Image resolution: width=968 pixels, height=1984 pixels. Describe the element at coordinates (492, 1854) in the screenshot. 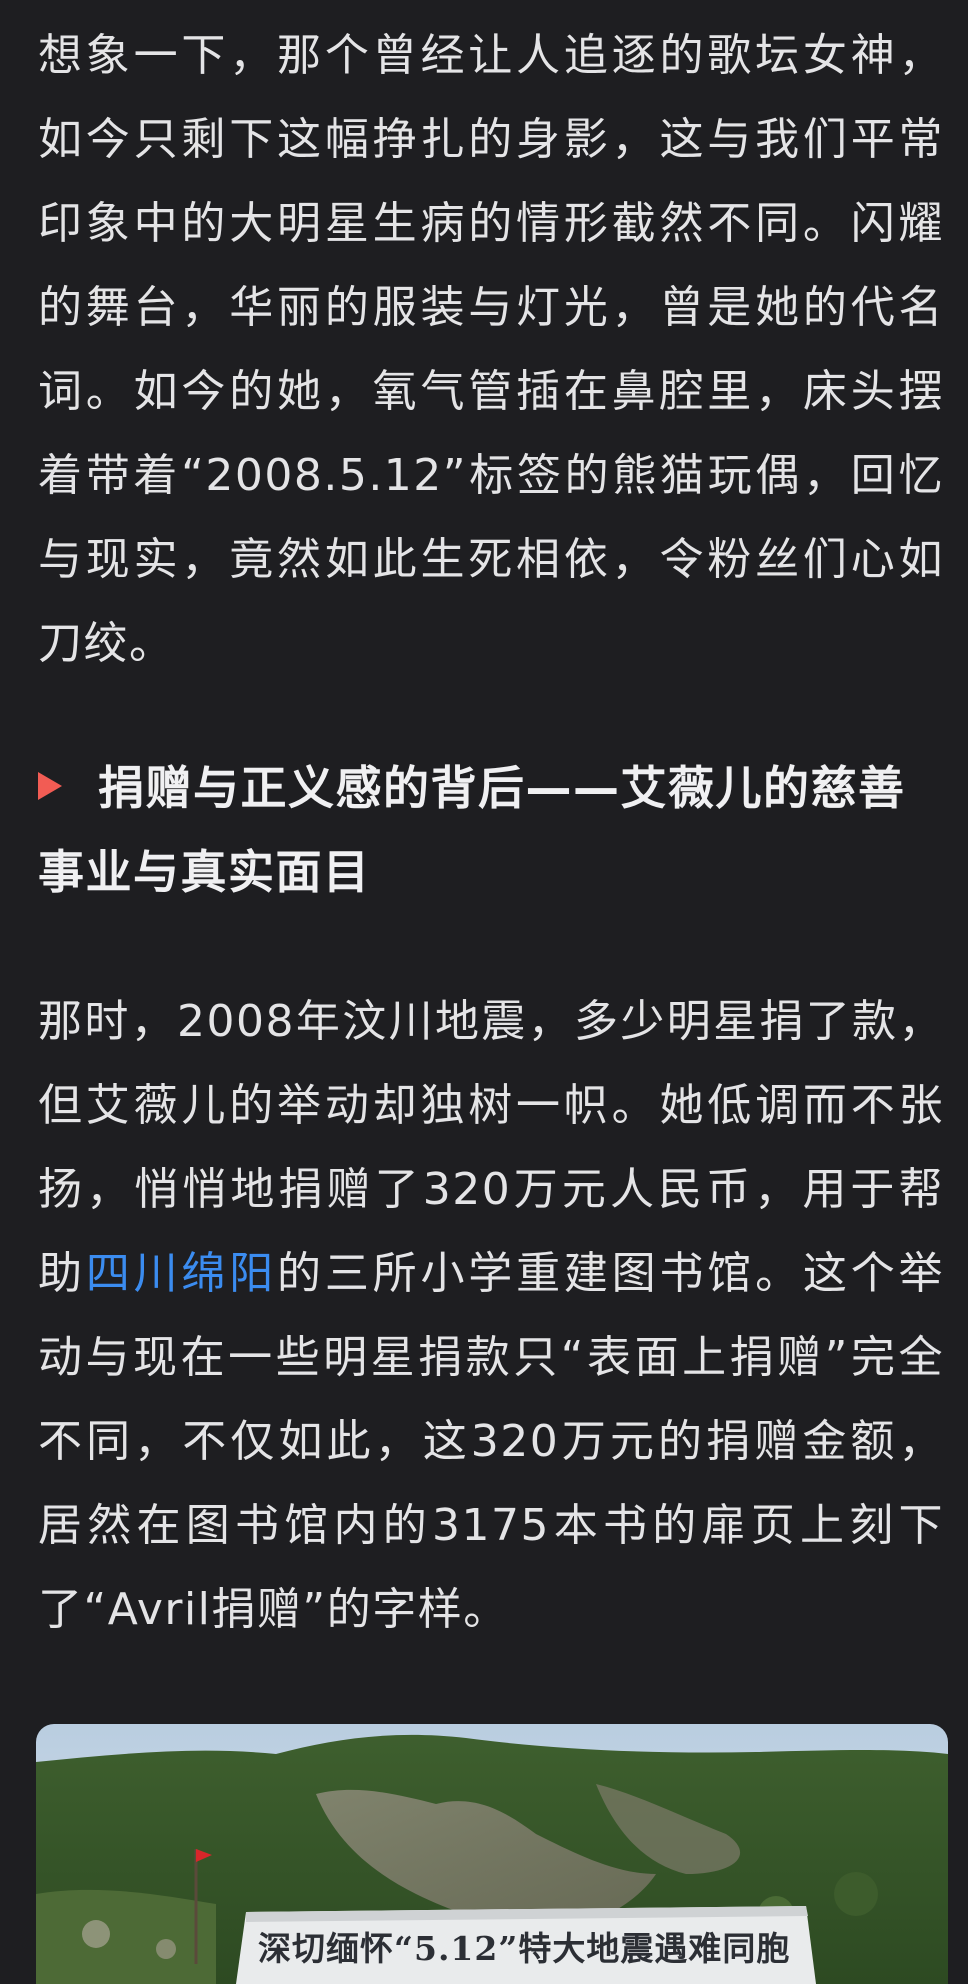

I see `article-photo: 深切缅怀“5.12”特大地震遇难同胞` at that location.